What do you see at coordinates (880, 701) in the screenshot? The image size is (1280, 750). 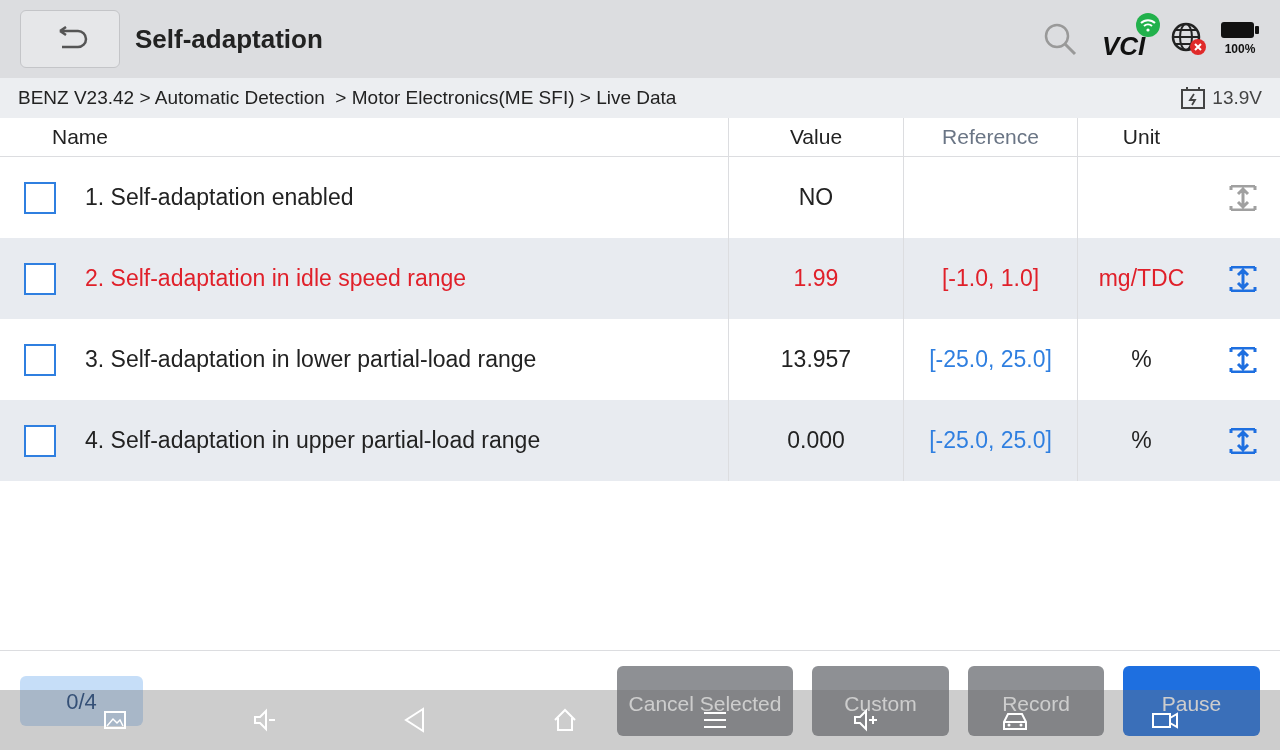 I see `action-button: Custom` at bounding box center [880, 701].